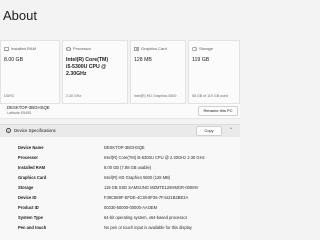  I want to click on spec-value: F39C889F-EFDE-4C38-8F36-7F4421B2BE3A, so click(146, 197).